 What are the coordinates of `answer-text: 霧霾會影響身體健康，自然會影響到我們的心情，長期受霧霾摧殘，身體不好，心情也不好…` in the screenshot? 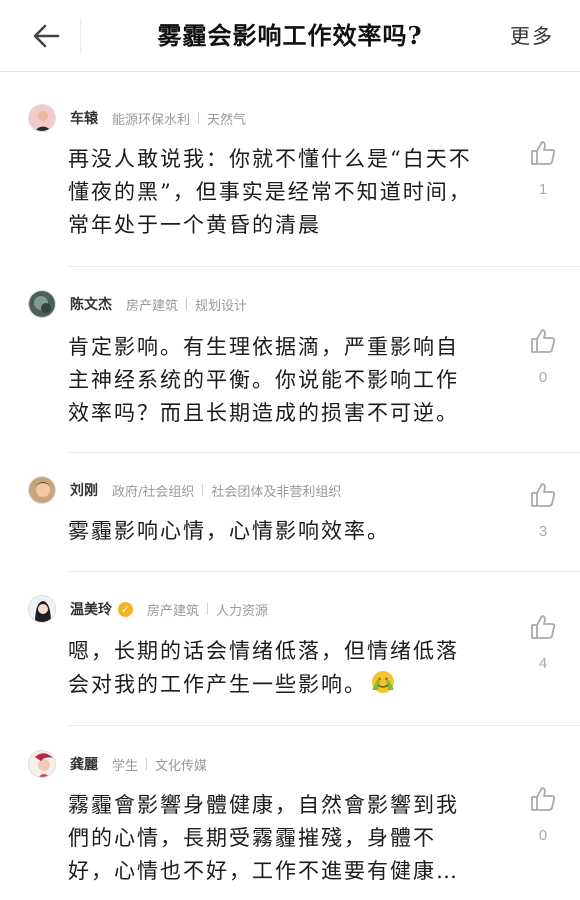 It's located at (273, 839).